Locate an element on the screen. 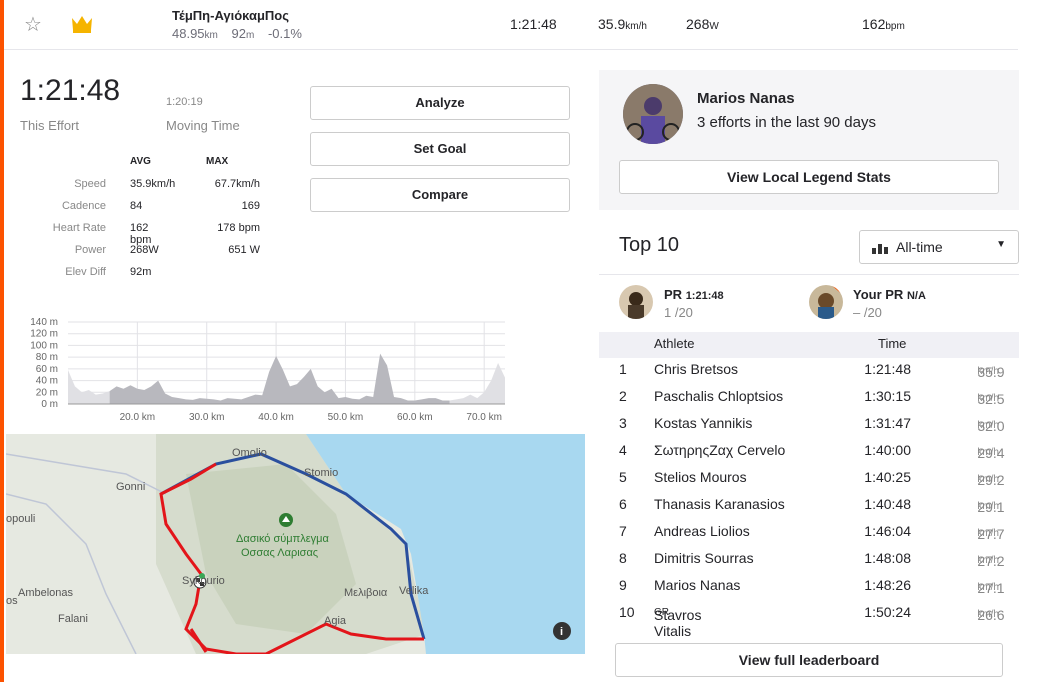 This screenshot has height=682, width=1038. set-goal-button: Set Goal is located at coordinates (440, 149).